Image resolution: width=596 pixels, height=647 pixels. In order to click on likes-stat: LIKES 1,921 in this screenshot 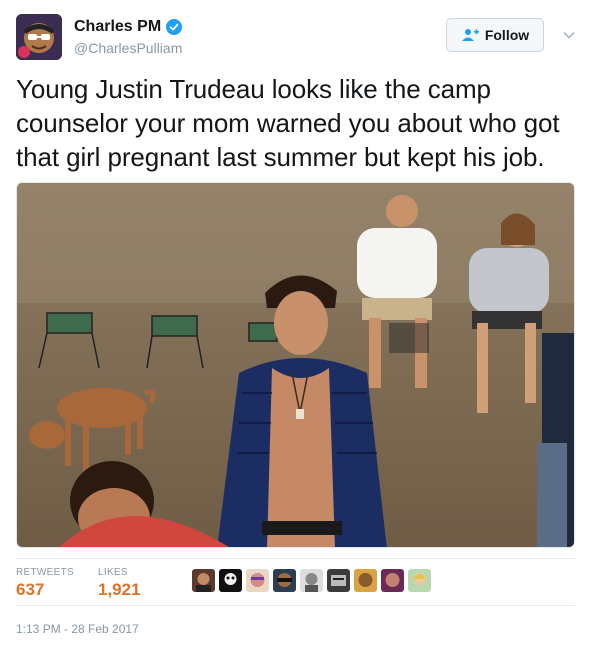, I will do `click(119, 583)`.